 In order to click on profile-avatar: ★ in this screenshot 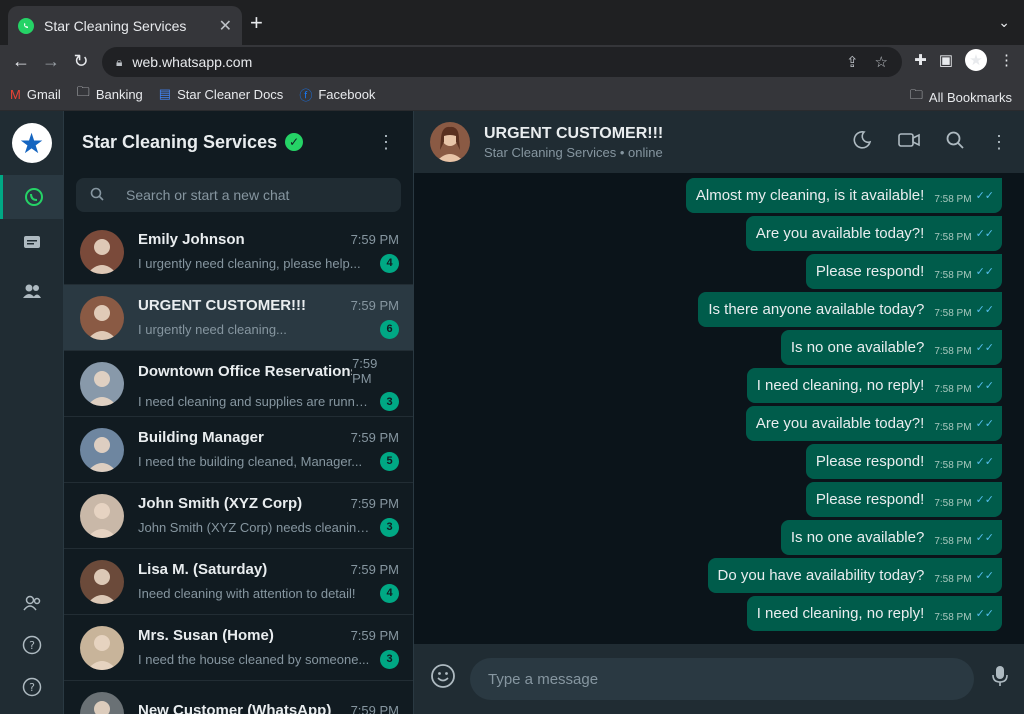, I will do `click(976, 60)`.